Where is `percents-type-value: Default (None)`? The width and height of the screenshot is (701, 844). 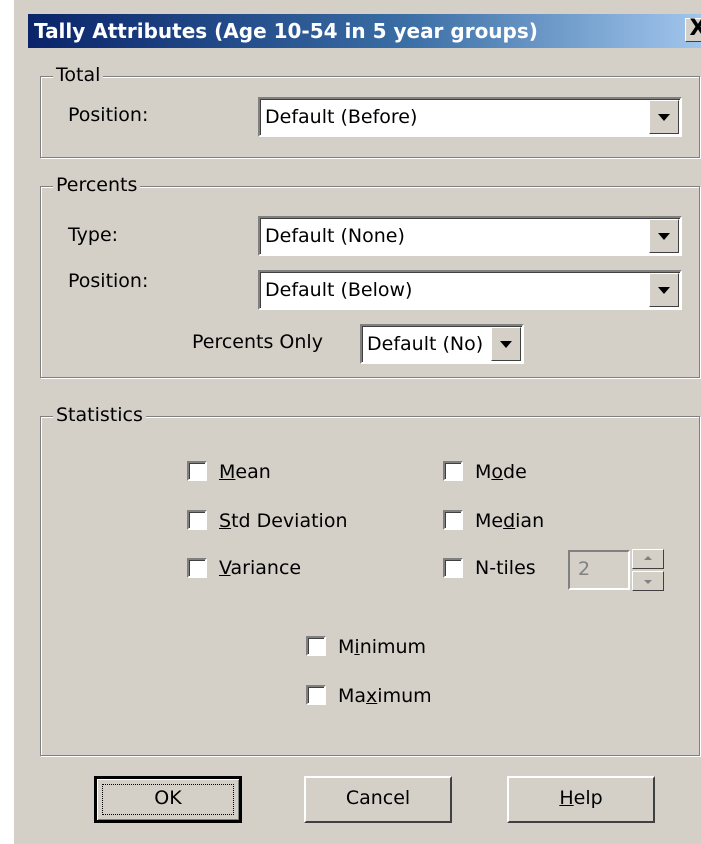
percents-type-value: Default (None) is located at coordinates (335, 236).